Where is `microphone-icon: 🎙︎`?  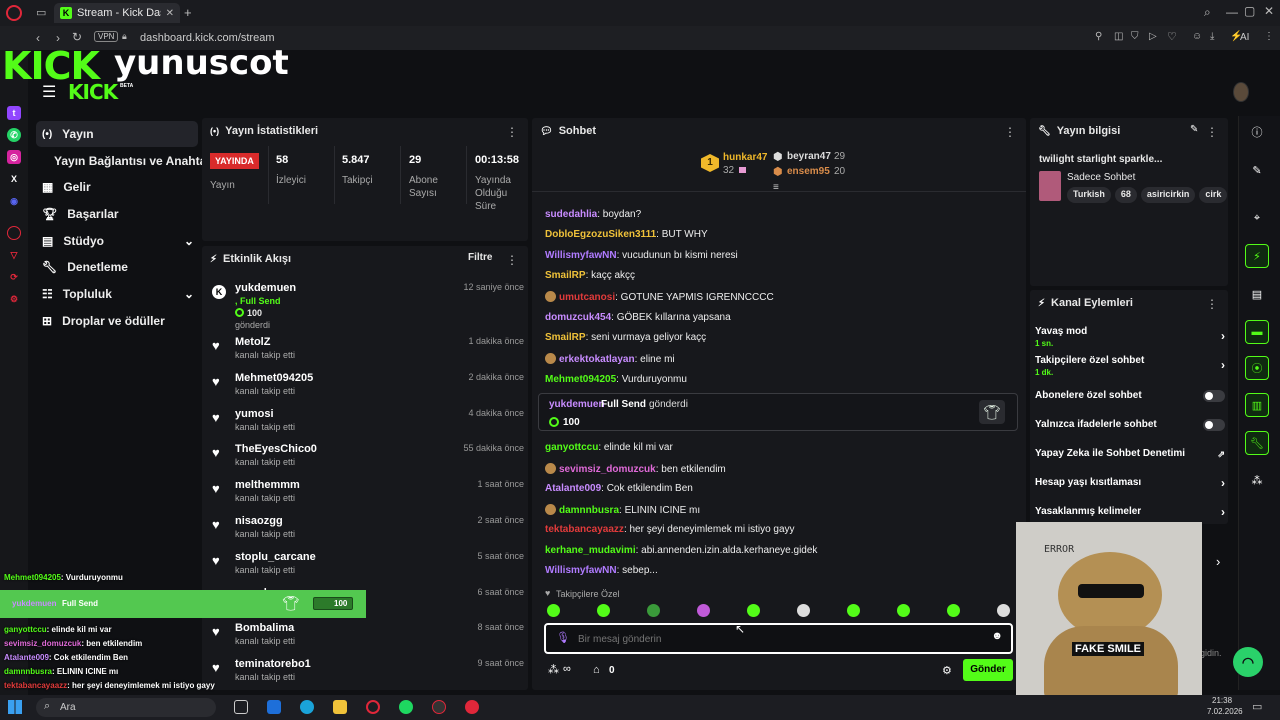
microphone-icon: 🎙︎ is located at coordinates (563, 637).